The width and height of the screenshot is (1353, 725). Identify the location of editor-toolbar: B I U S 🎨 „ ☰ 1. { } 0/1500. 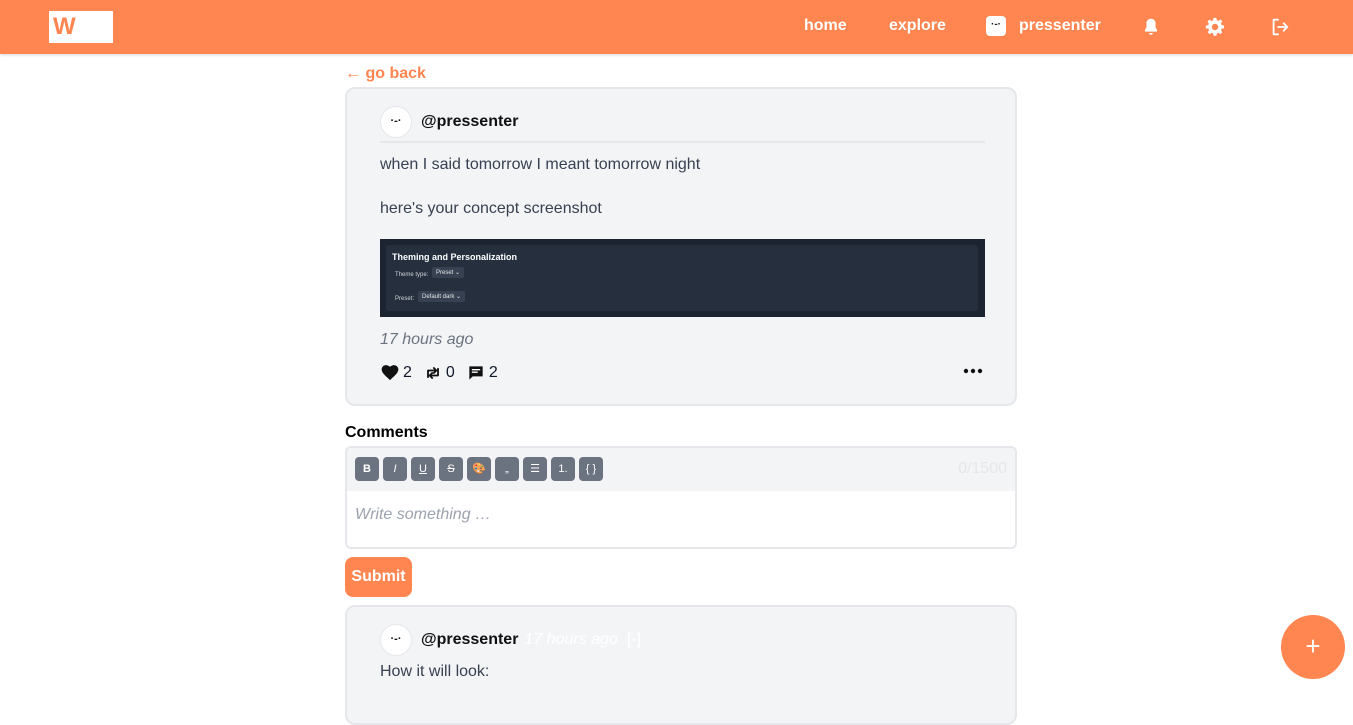
(681, 469).